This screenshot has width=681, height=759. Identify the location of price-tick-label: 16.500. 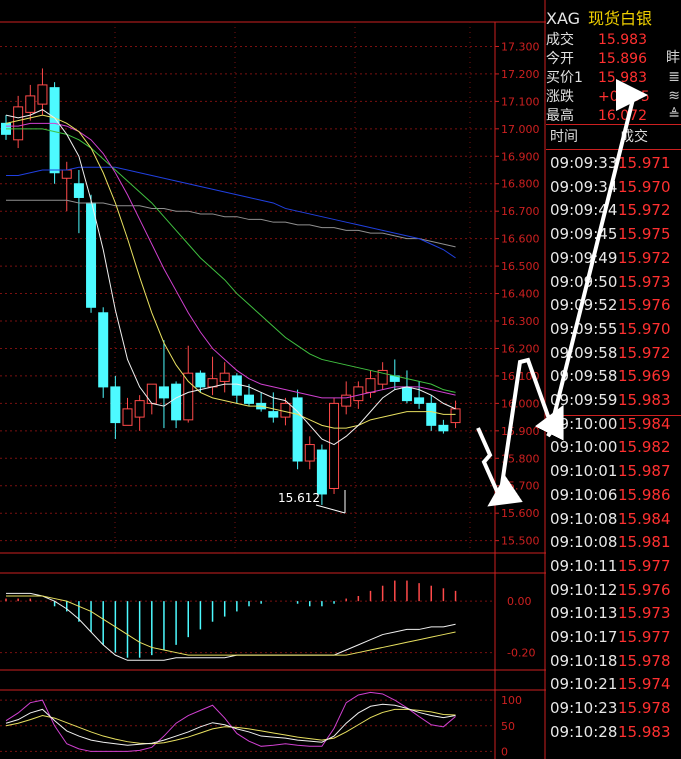
(520, 266).